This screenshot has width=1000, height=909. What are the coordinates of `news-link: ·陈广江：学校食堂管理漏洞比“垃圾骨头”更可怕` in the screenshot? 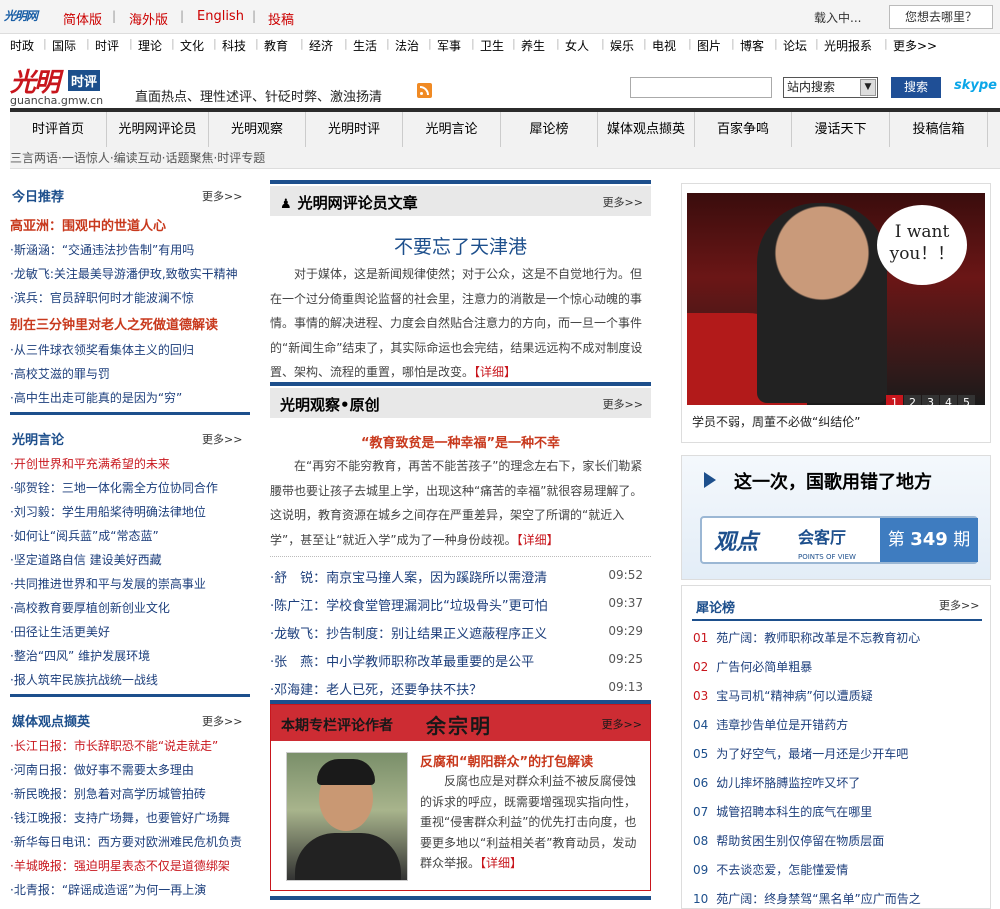 It's located at (409, 606).